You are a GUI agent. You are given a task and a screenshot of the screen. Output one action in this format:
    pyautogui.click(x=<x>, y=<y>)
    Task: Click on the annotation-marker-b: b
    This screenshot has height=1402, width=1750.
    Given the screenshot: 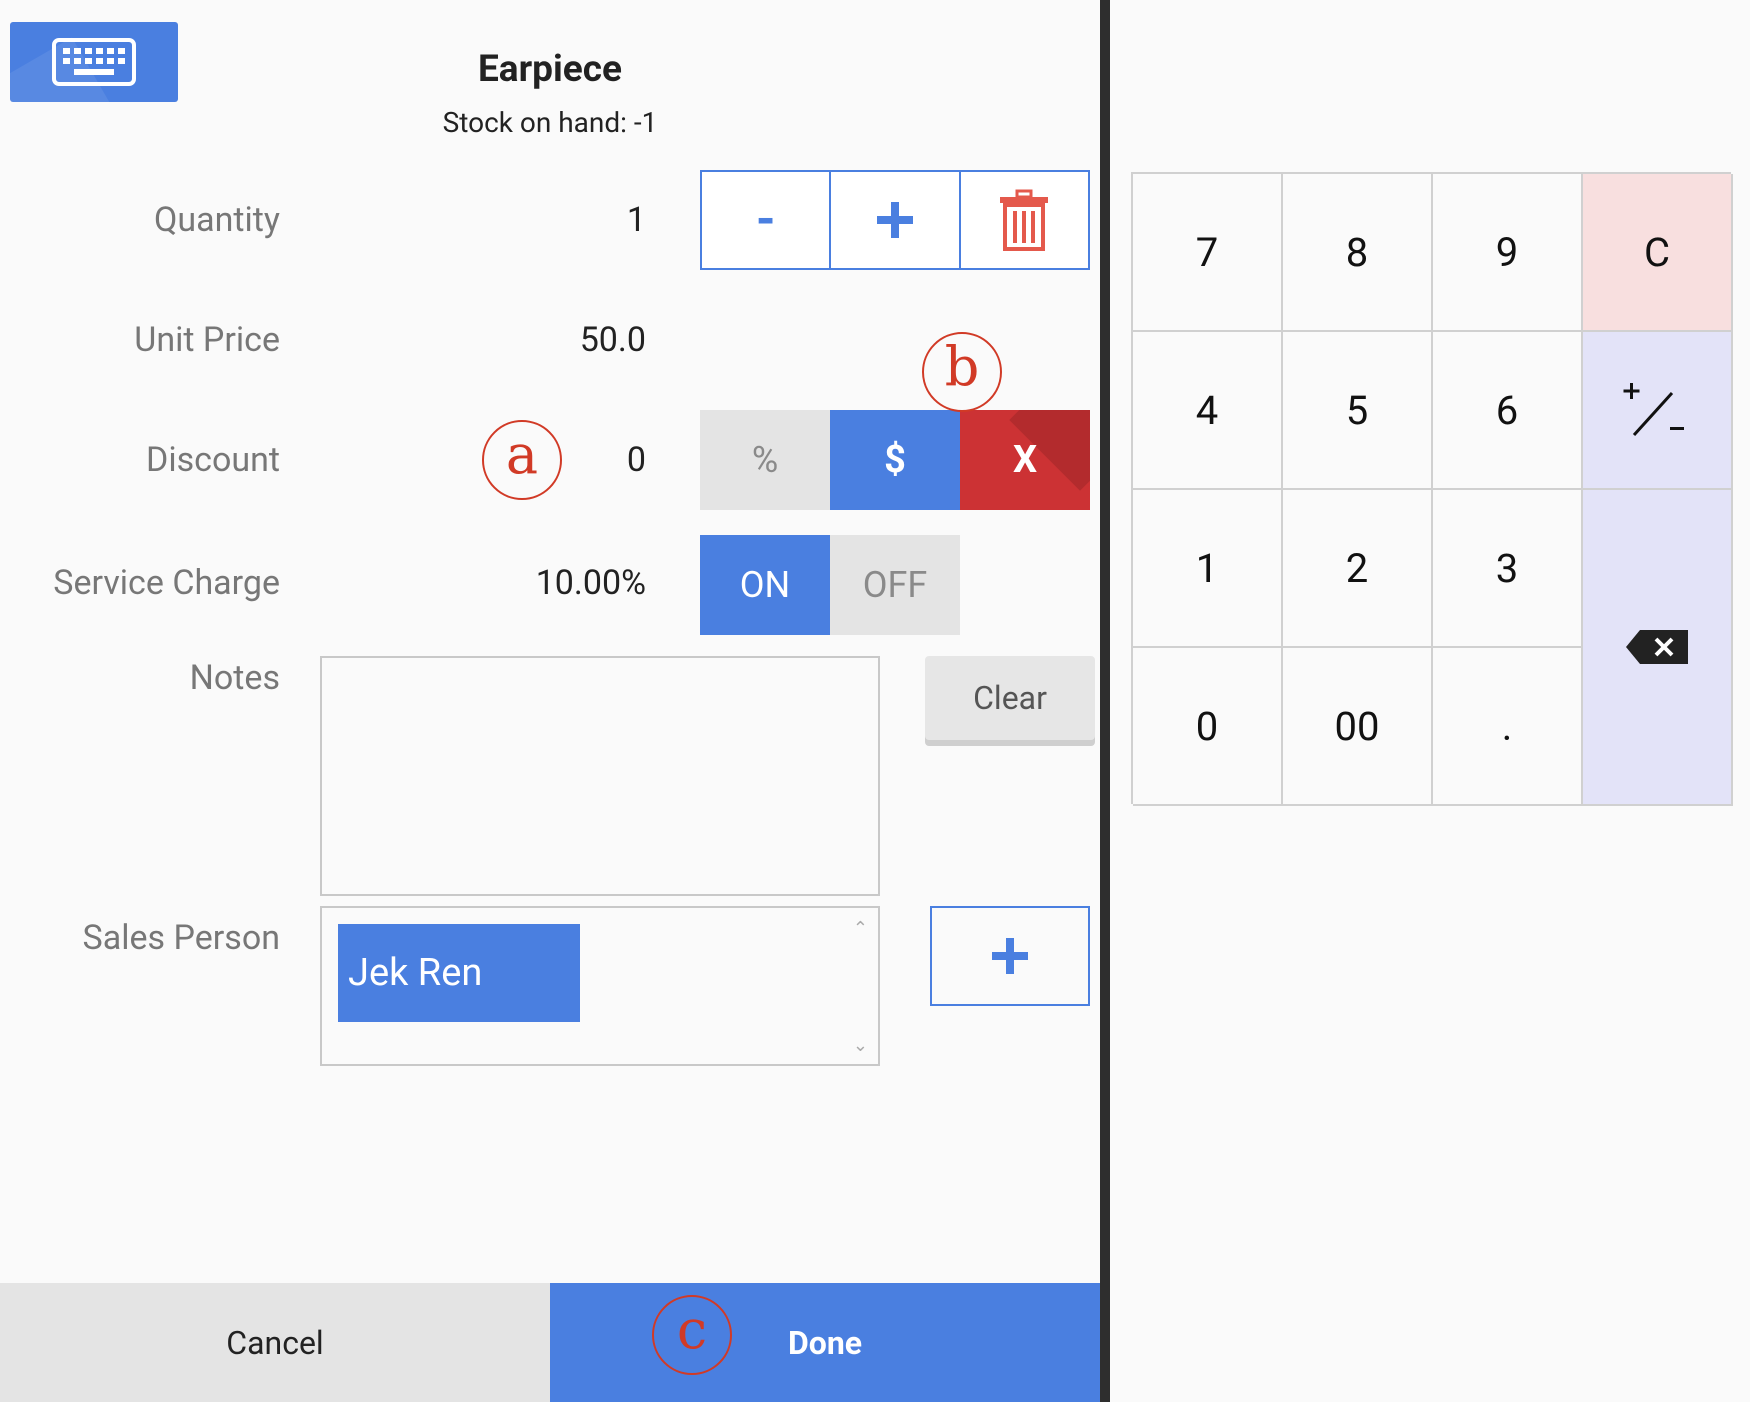 What is the action you would take?
    pyautogui.click(x=962, y=372)
    